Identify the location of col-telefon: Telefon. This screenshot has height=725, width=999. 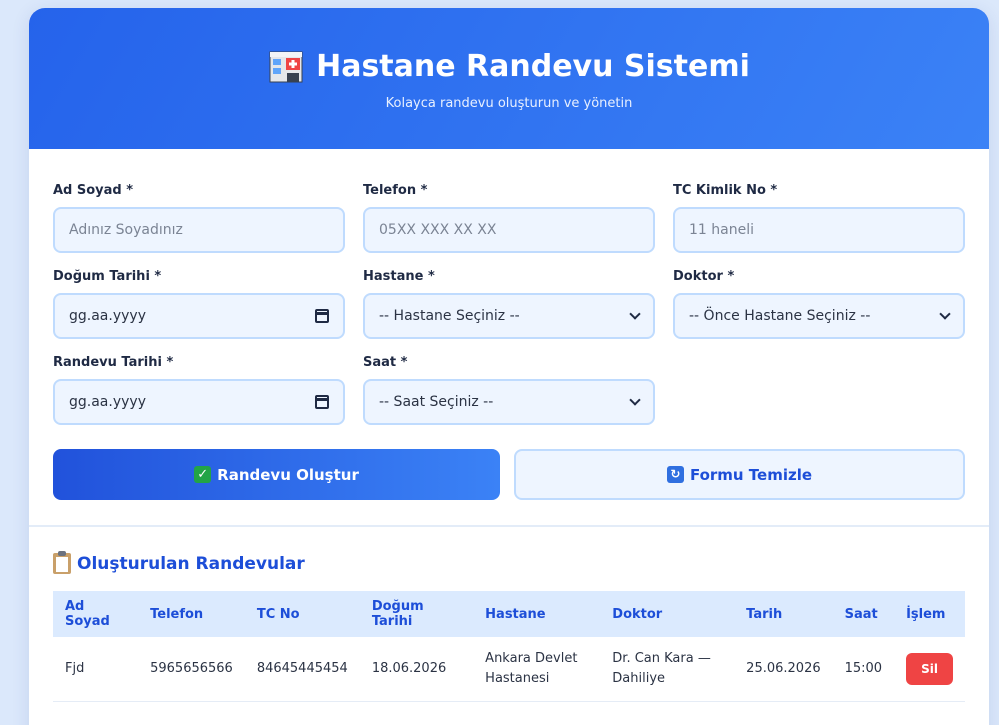
(177, 614).